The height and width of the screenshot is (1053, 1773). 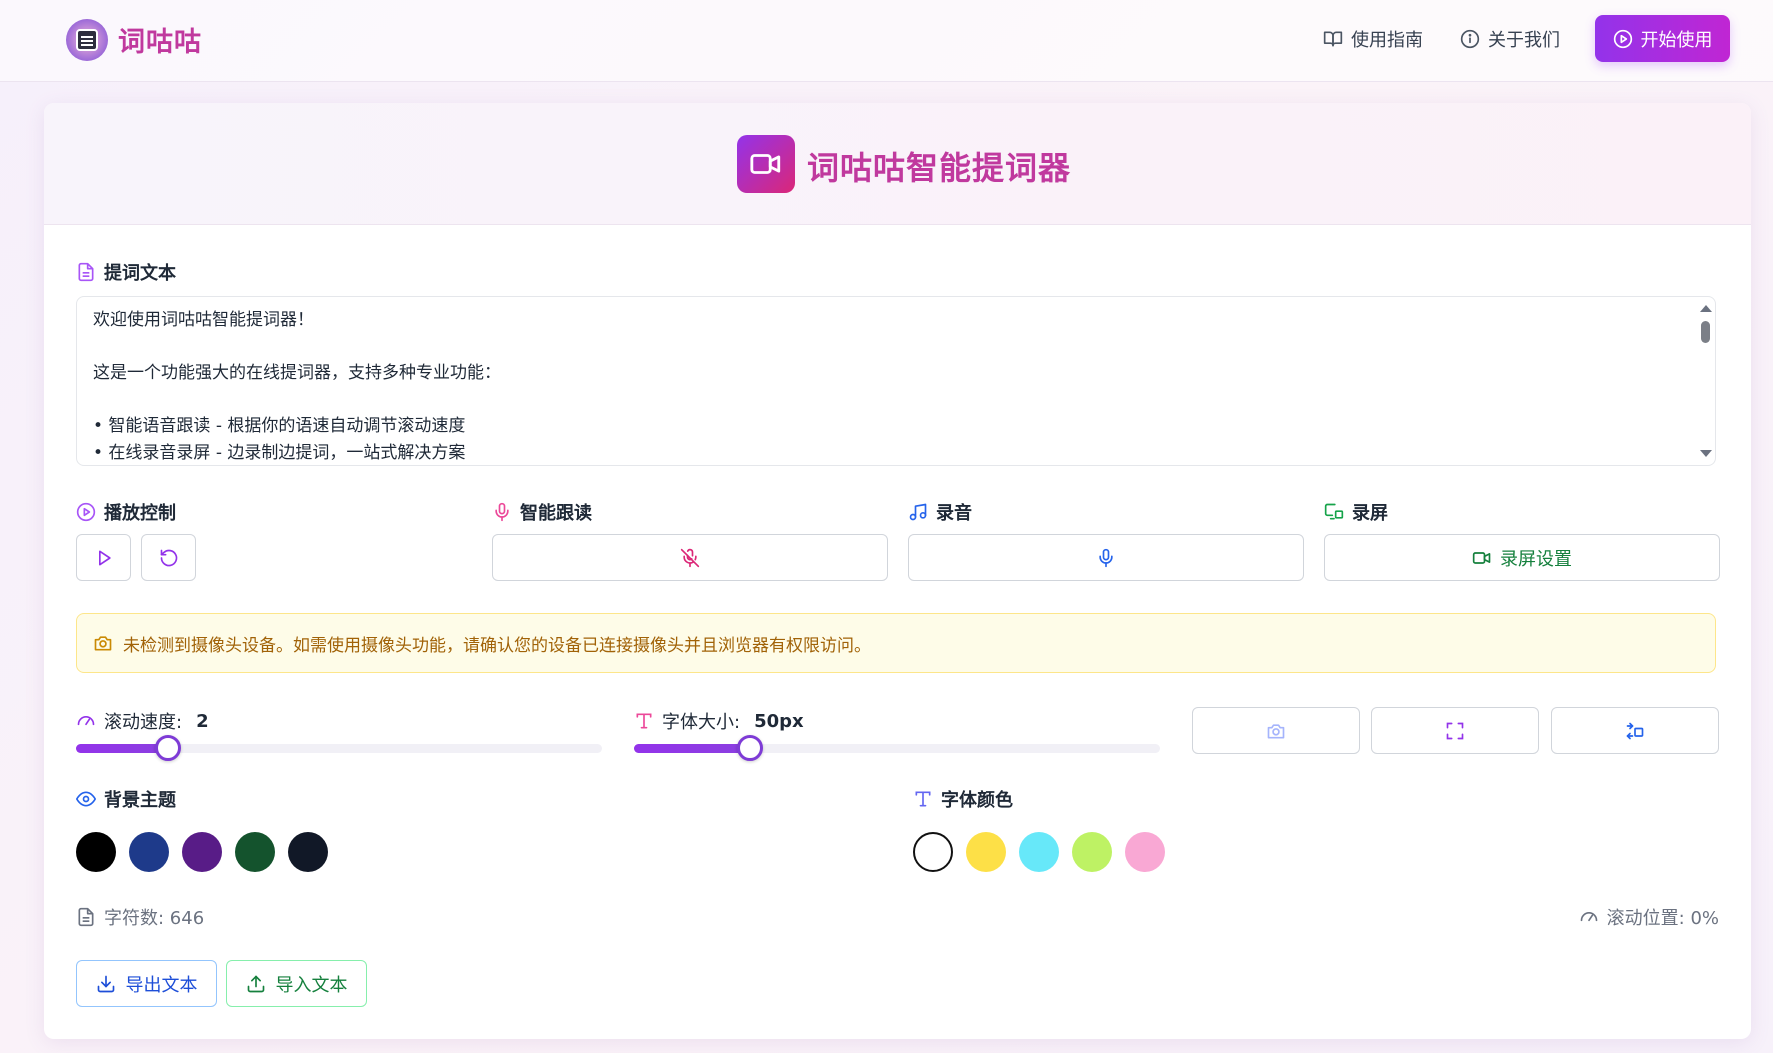 I want to click on font-size-slider, so click(x=897, y=748).